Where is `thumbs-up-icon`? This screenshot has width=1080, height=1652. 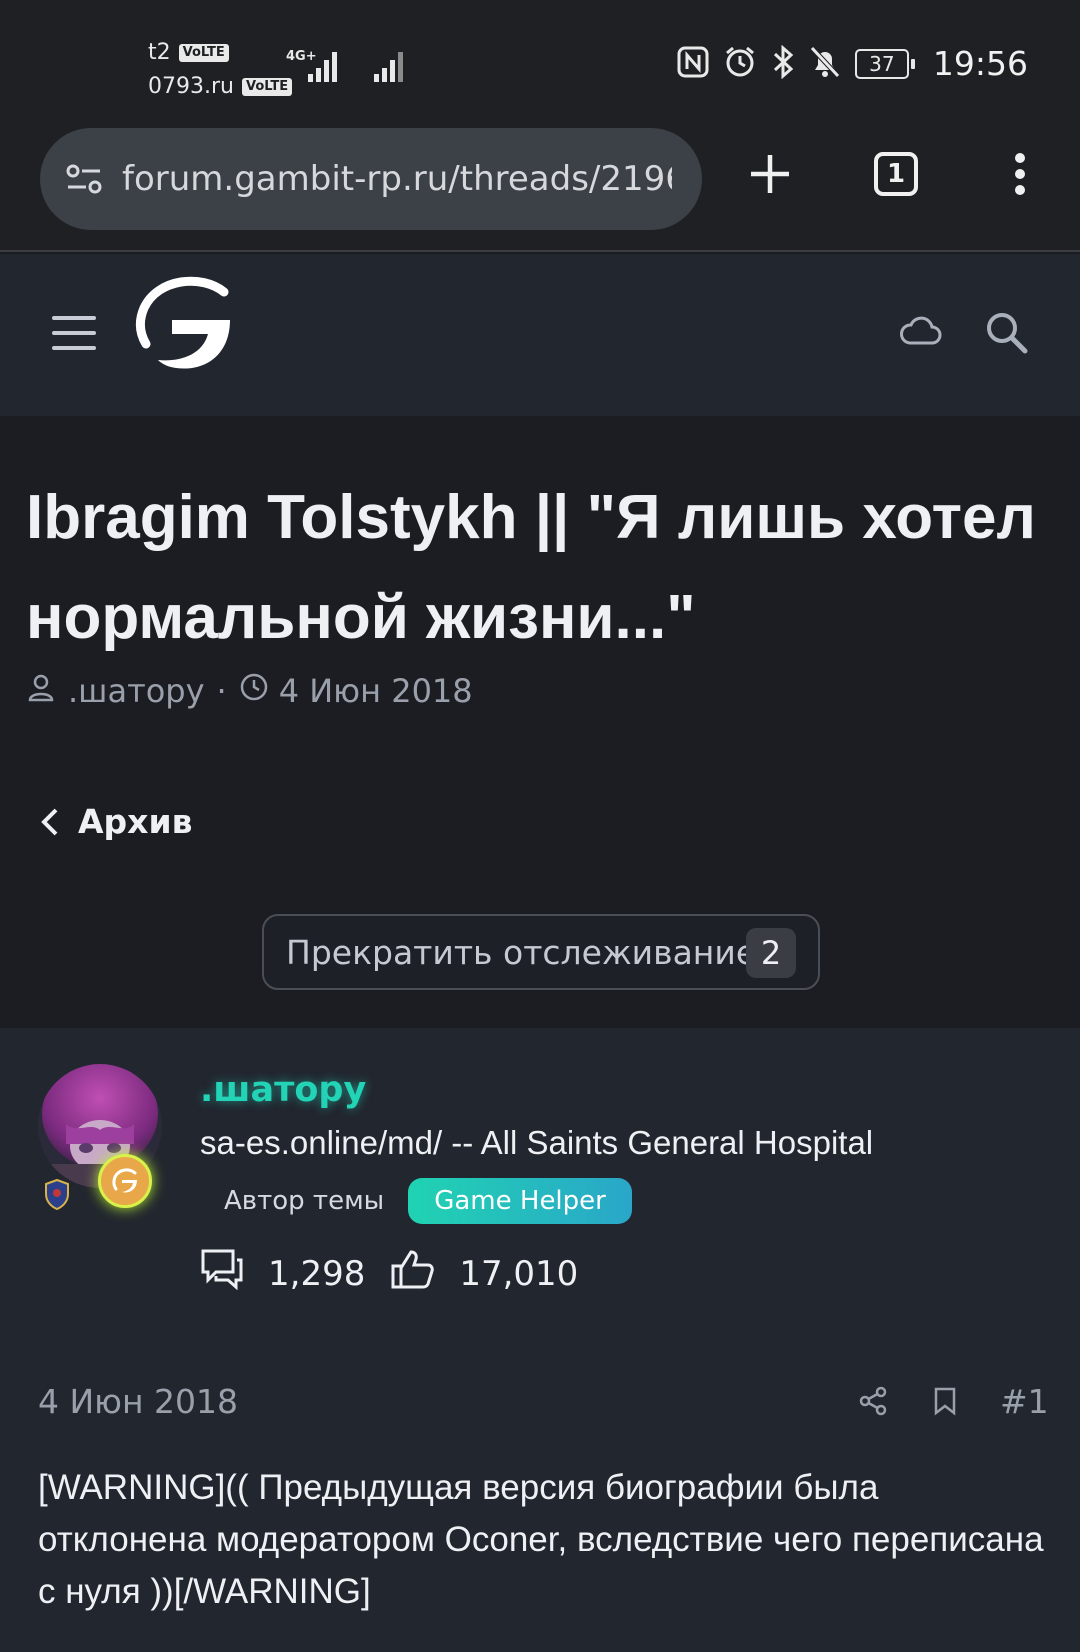
thumbs-up-icon is located at coordinates (413, 1273).